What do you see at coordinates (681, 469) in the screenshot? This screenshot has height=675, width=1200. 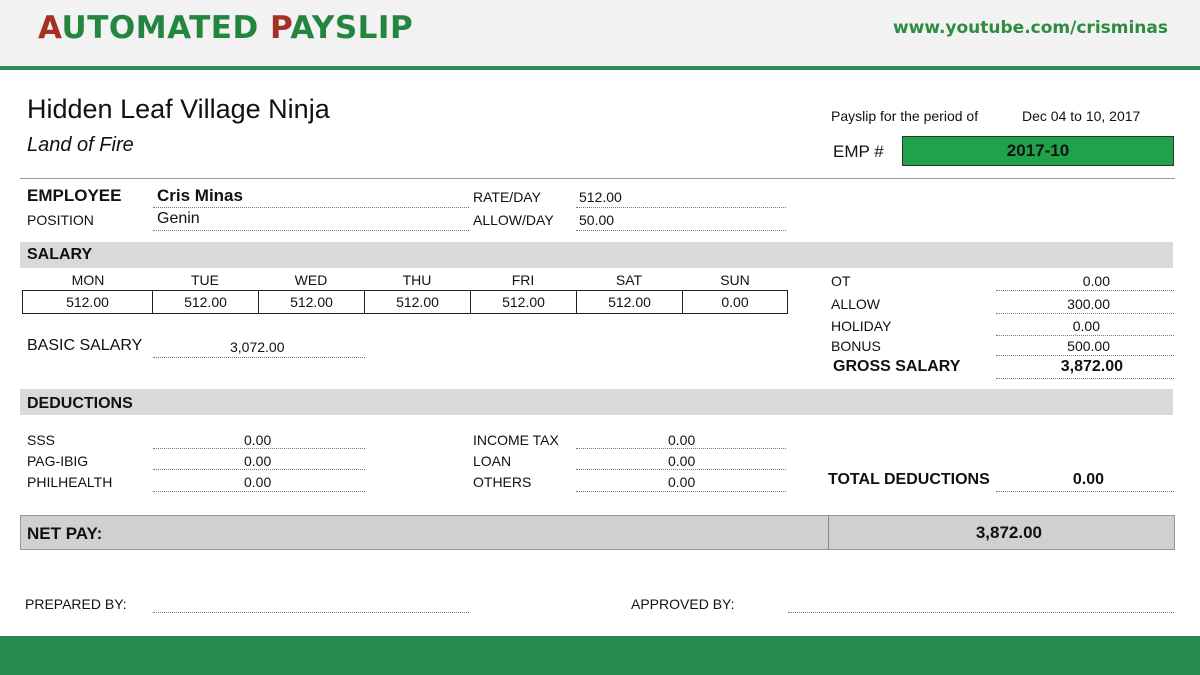 I see `loan-line` at bounding box center [681, 469].